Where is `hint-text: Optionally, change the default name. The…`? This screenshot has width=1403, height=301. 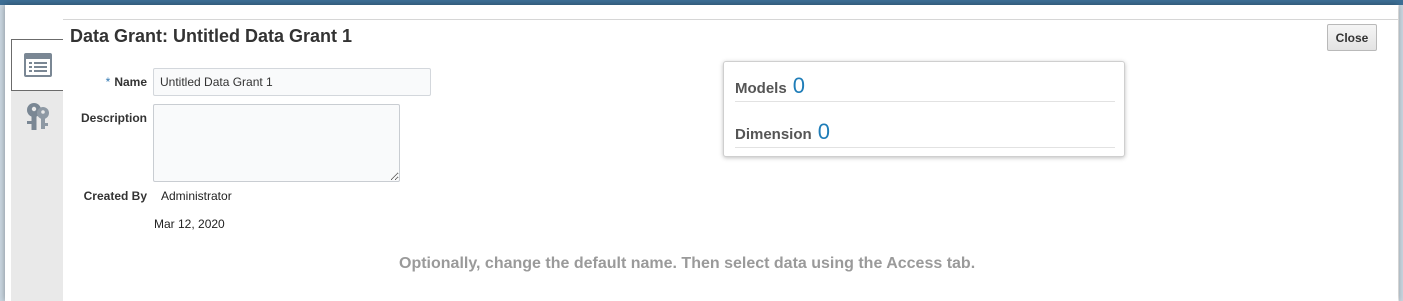
hint-text: Optionally, change the default name. The… is located at coordinates (687, 263).